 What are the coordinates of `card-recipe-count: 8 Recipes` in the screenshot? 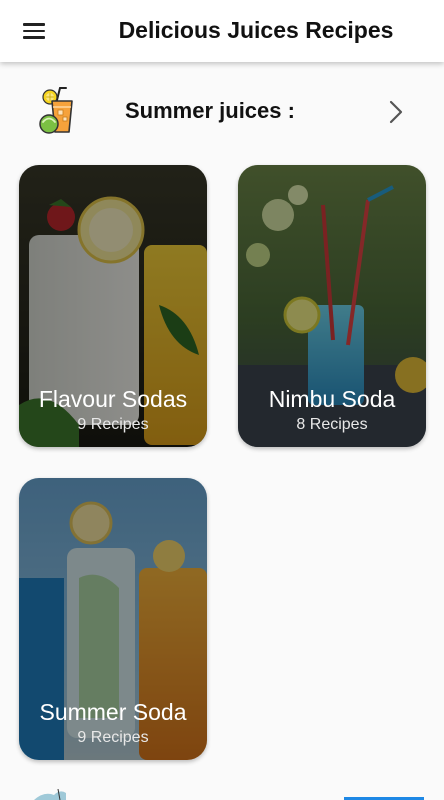 It's located at (332, 424).